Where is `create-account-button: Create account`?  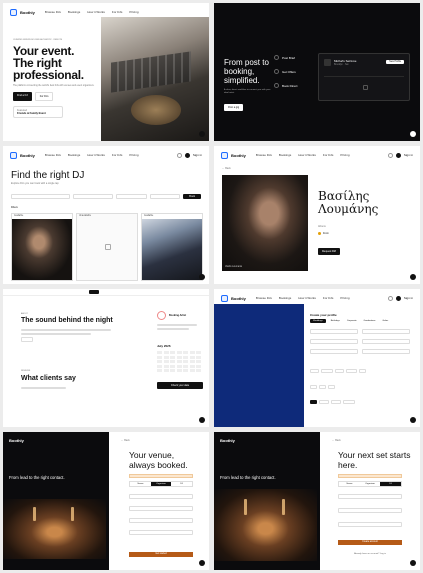 create-account-button: Create account is located at coordinates (370, 542).